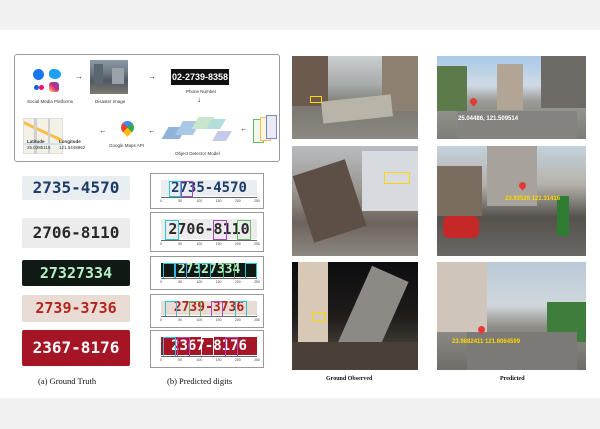  Describe the element at coordinates (36, 141) in the screenshot. I see `latitude-label: Latitude` at that location.